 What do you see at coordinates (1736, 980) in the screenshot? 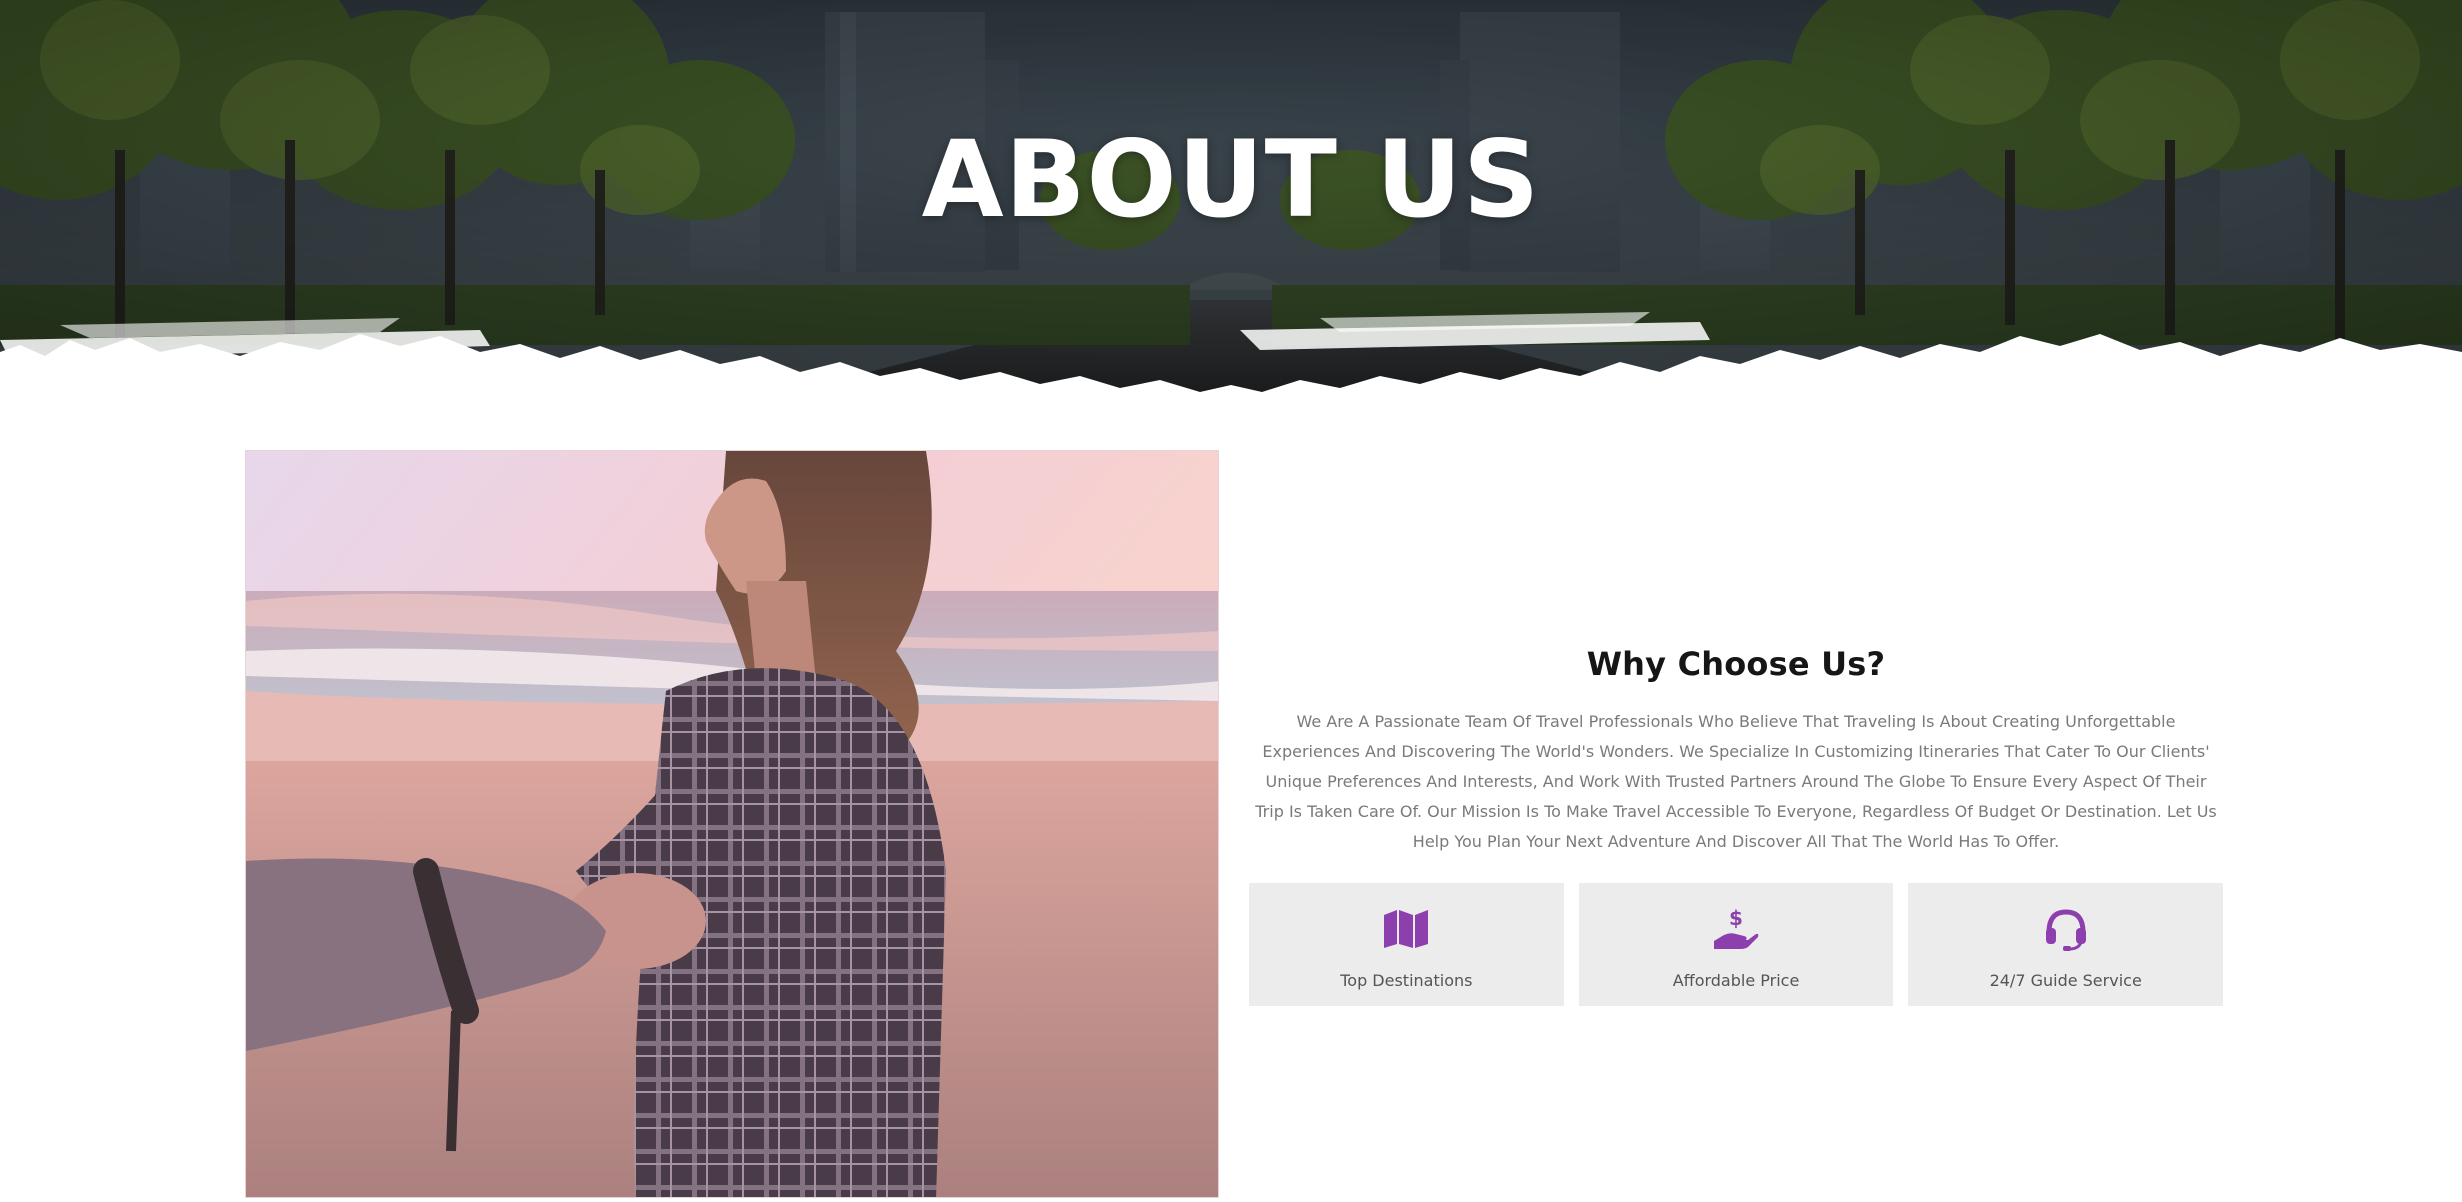
I see `feature-label: Affordable Price` at bounding box center [1736, 980].